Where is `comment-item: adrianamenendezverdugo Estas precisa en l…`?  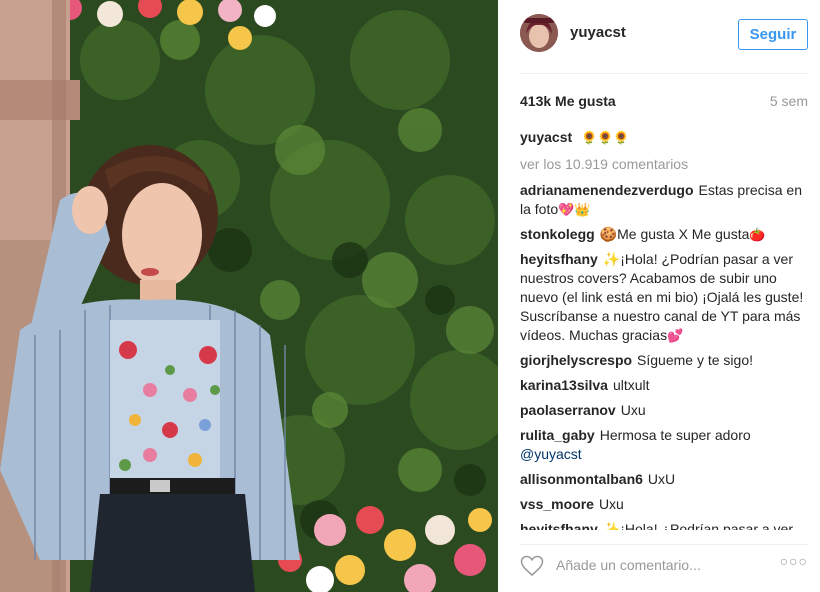 comment-item: adrianamenendezverdugo Estas precisa en l… is located at coordinates (664, 200).